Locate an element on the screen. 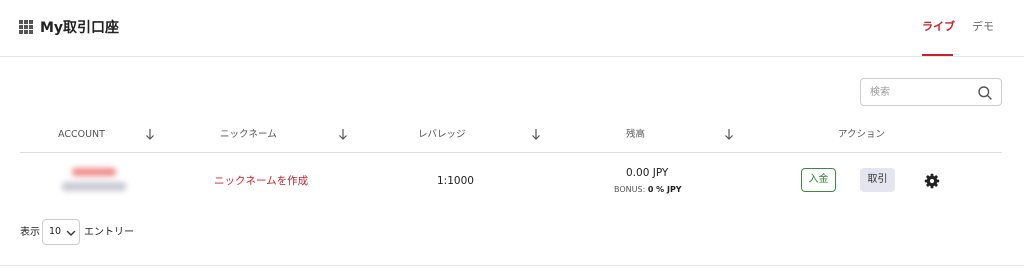  column-header-nickname: ニックネーム is located at coordinates (248, 135).